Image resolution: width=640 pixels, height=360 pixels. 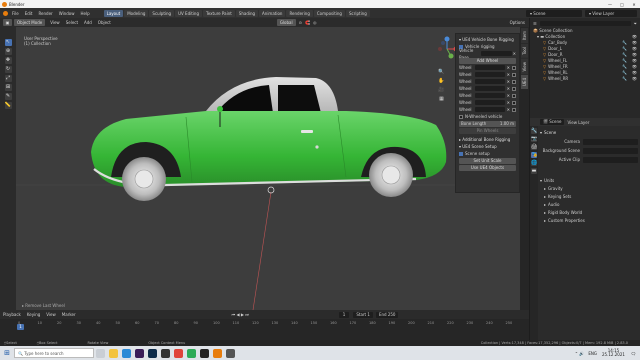 I want to click on vehicle-base-clear-icon: ✕, so click(x=514, y=53).